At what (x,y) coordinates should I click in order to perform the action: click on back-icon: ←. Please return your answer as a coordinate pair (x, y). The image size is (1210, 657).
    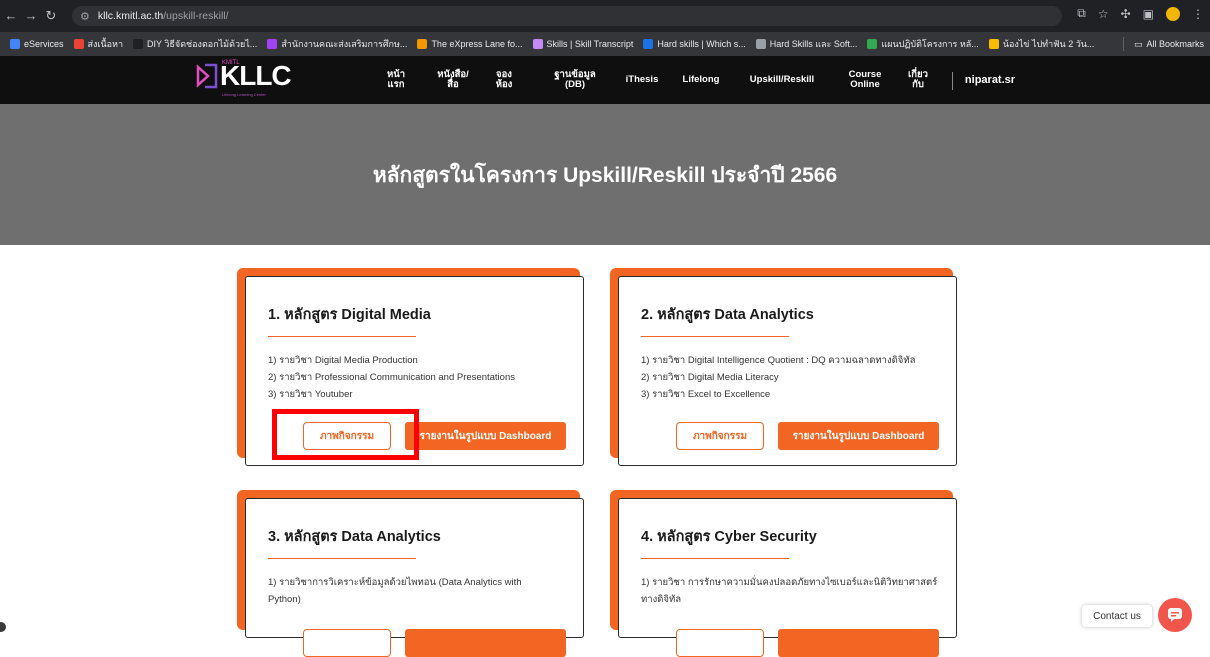
    Looking at the image, I should click on (11, 15).